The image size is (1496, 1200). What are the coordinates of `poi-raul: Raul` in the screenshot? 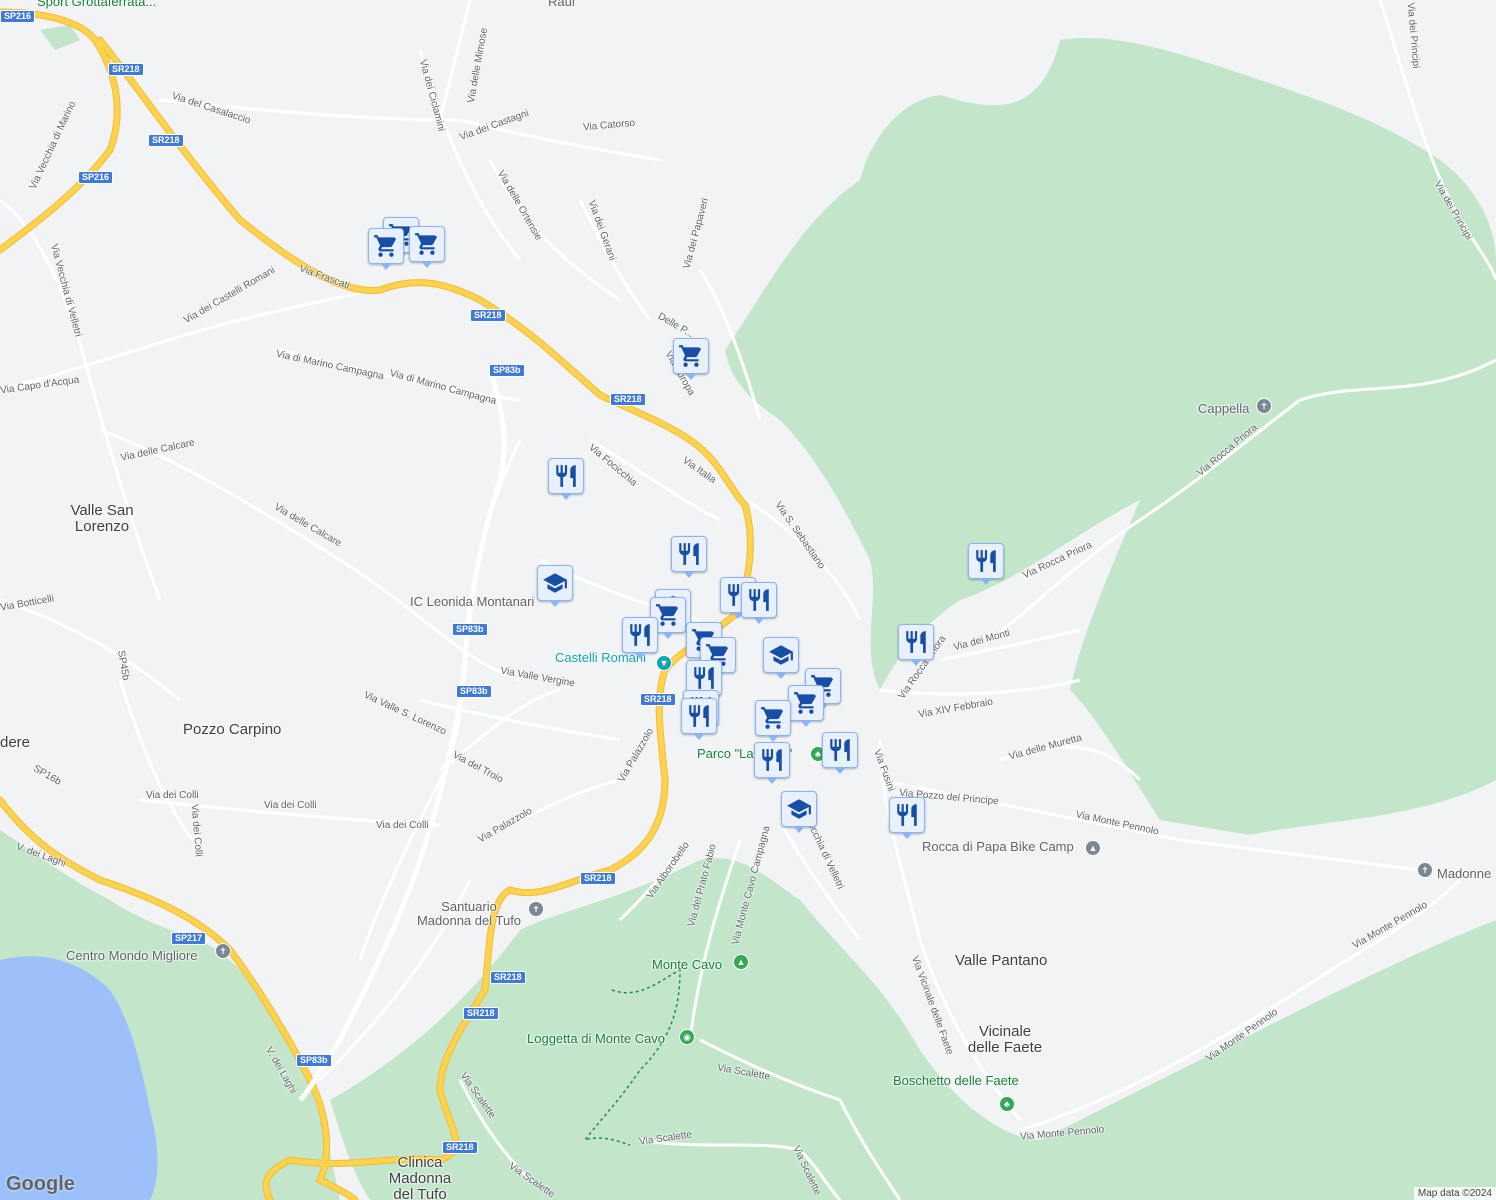 It's located at (561, 4).